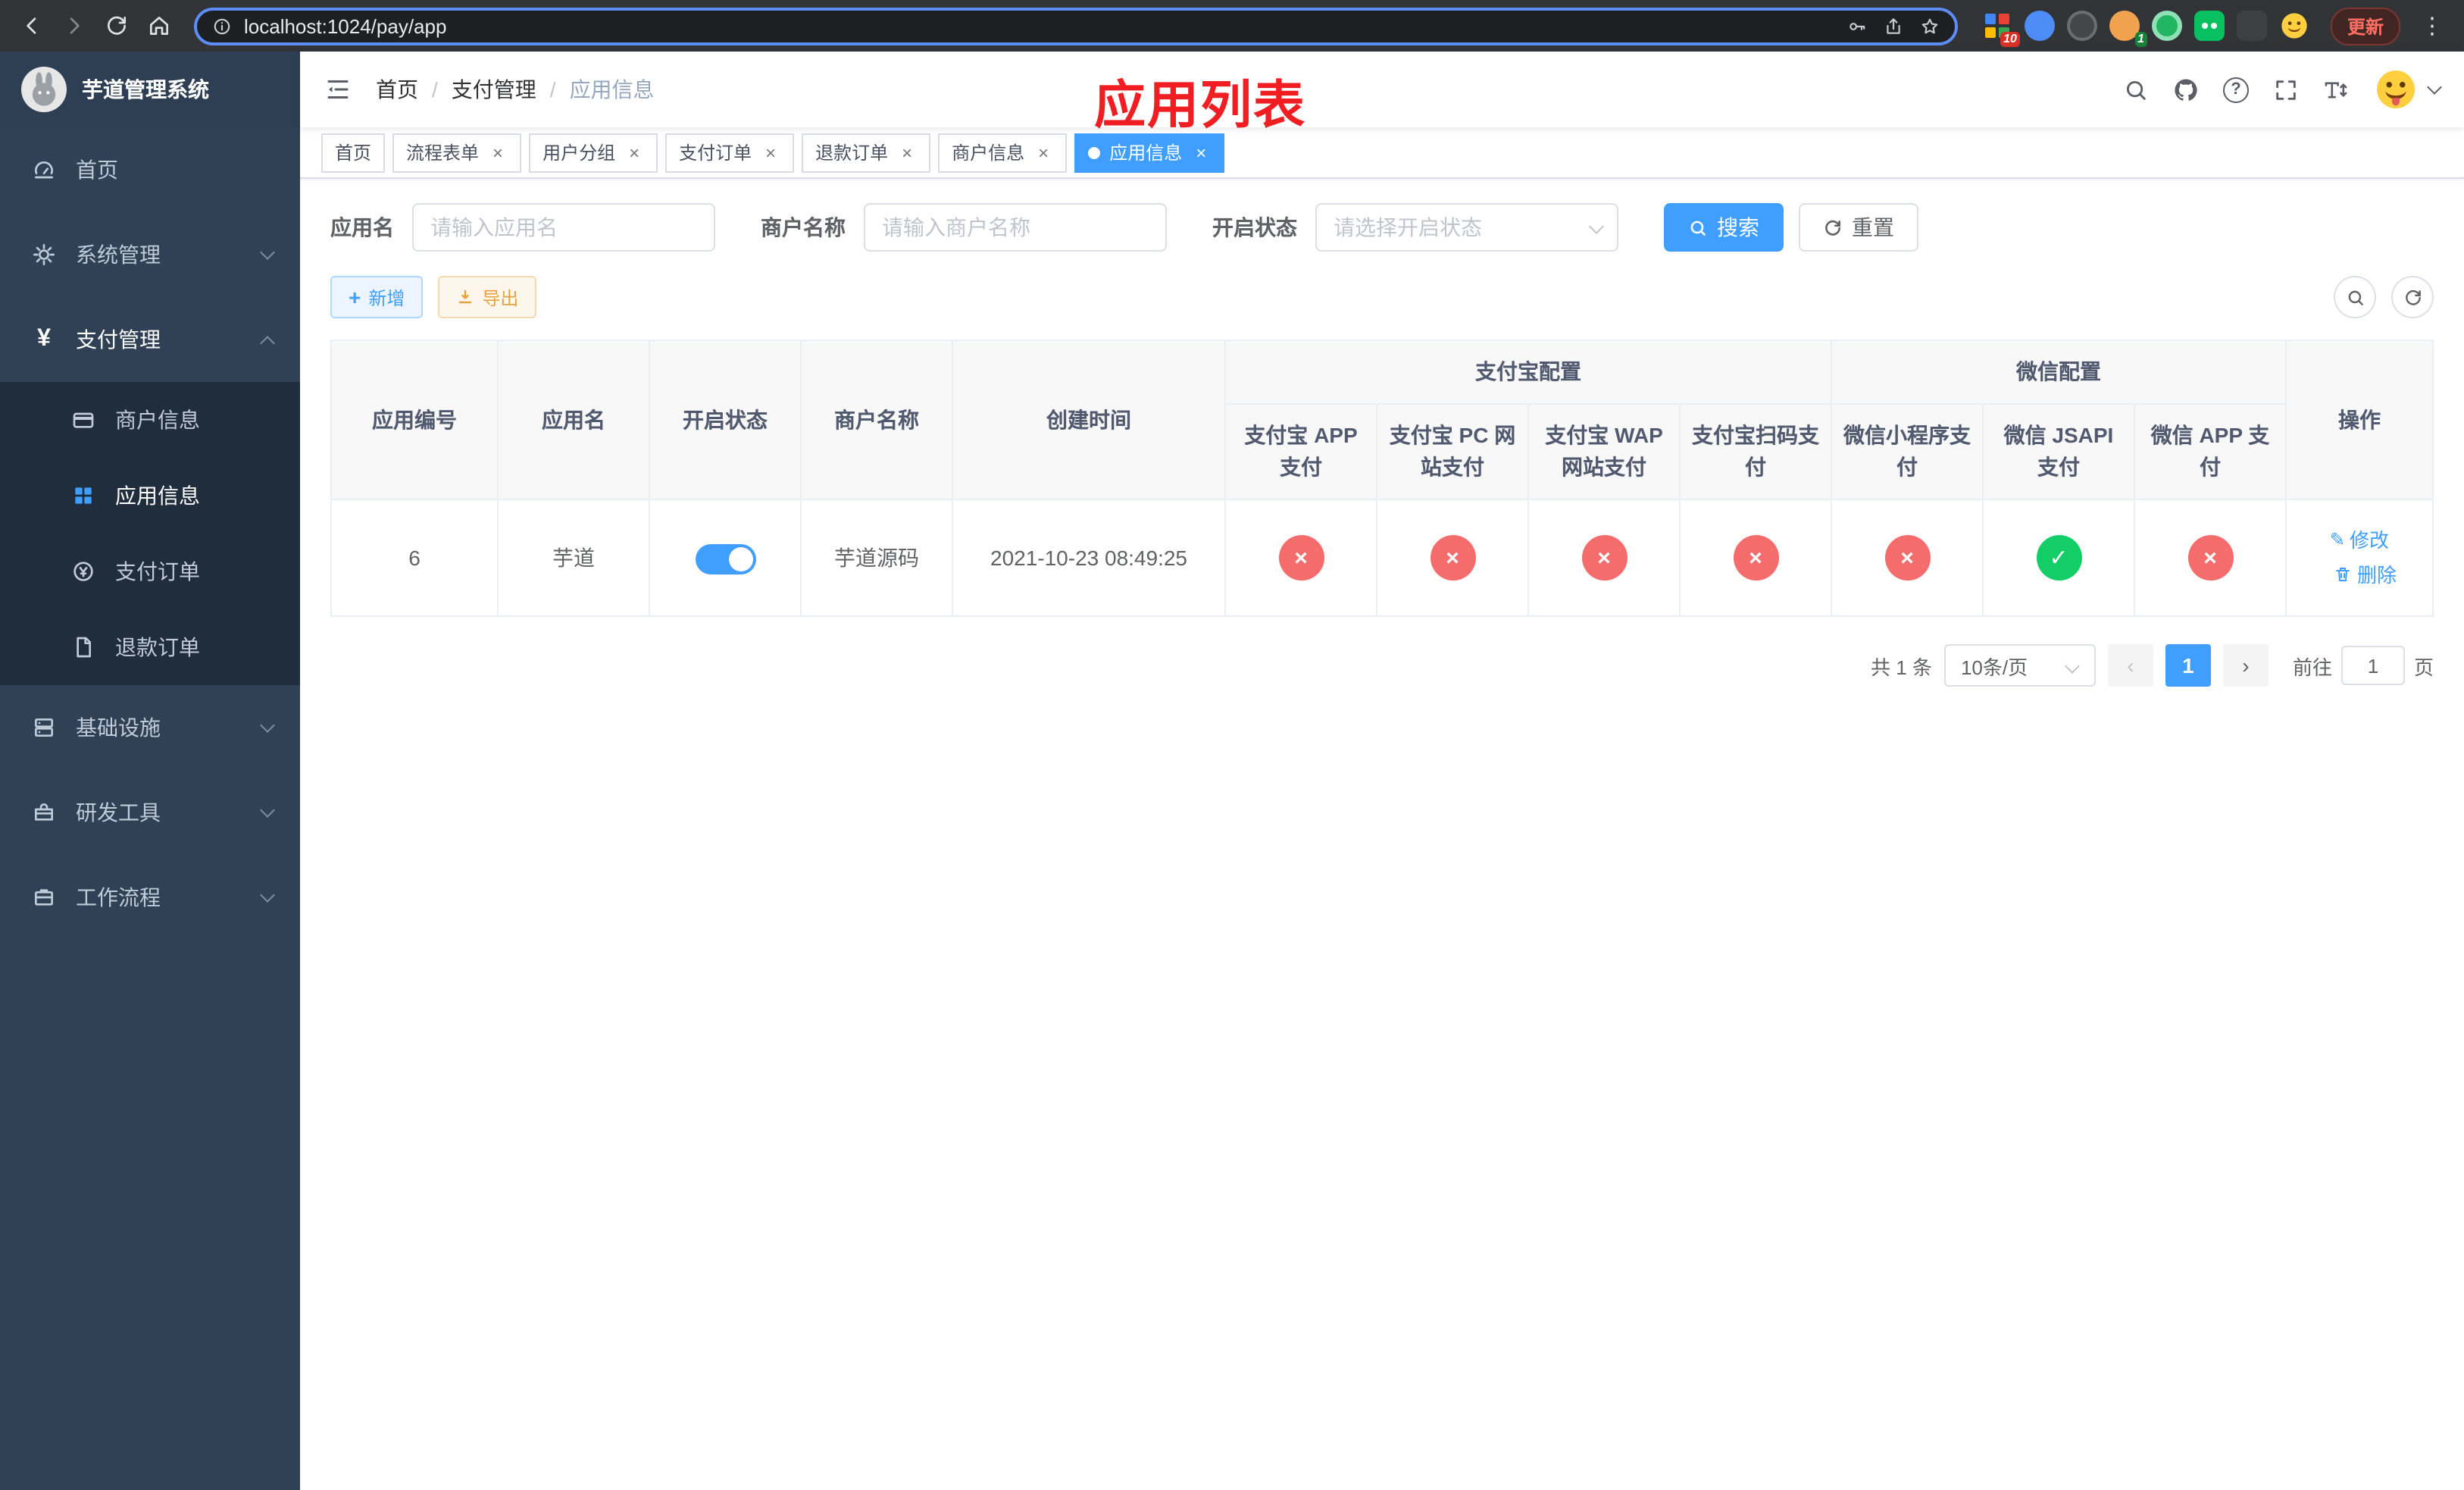  I want to click on status-select, so click(1466, 227).